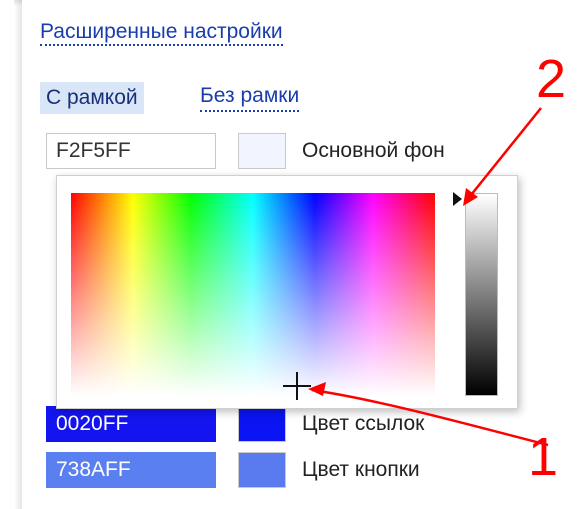  What do you see at coordinates (543, 457) in the screenshot?
I see `annotation-number-1: 1` at bounding box center [543, 457].